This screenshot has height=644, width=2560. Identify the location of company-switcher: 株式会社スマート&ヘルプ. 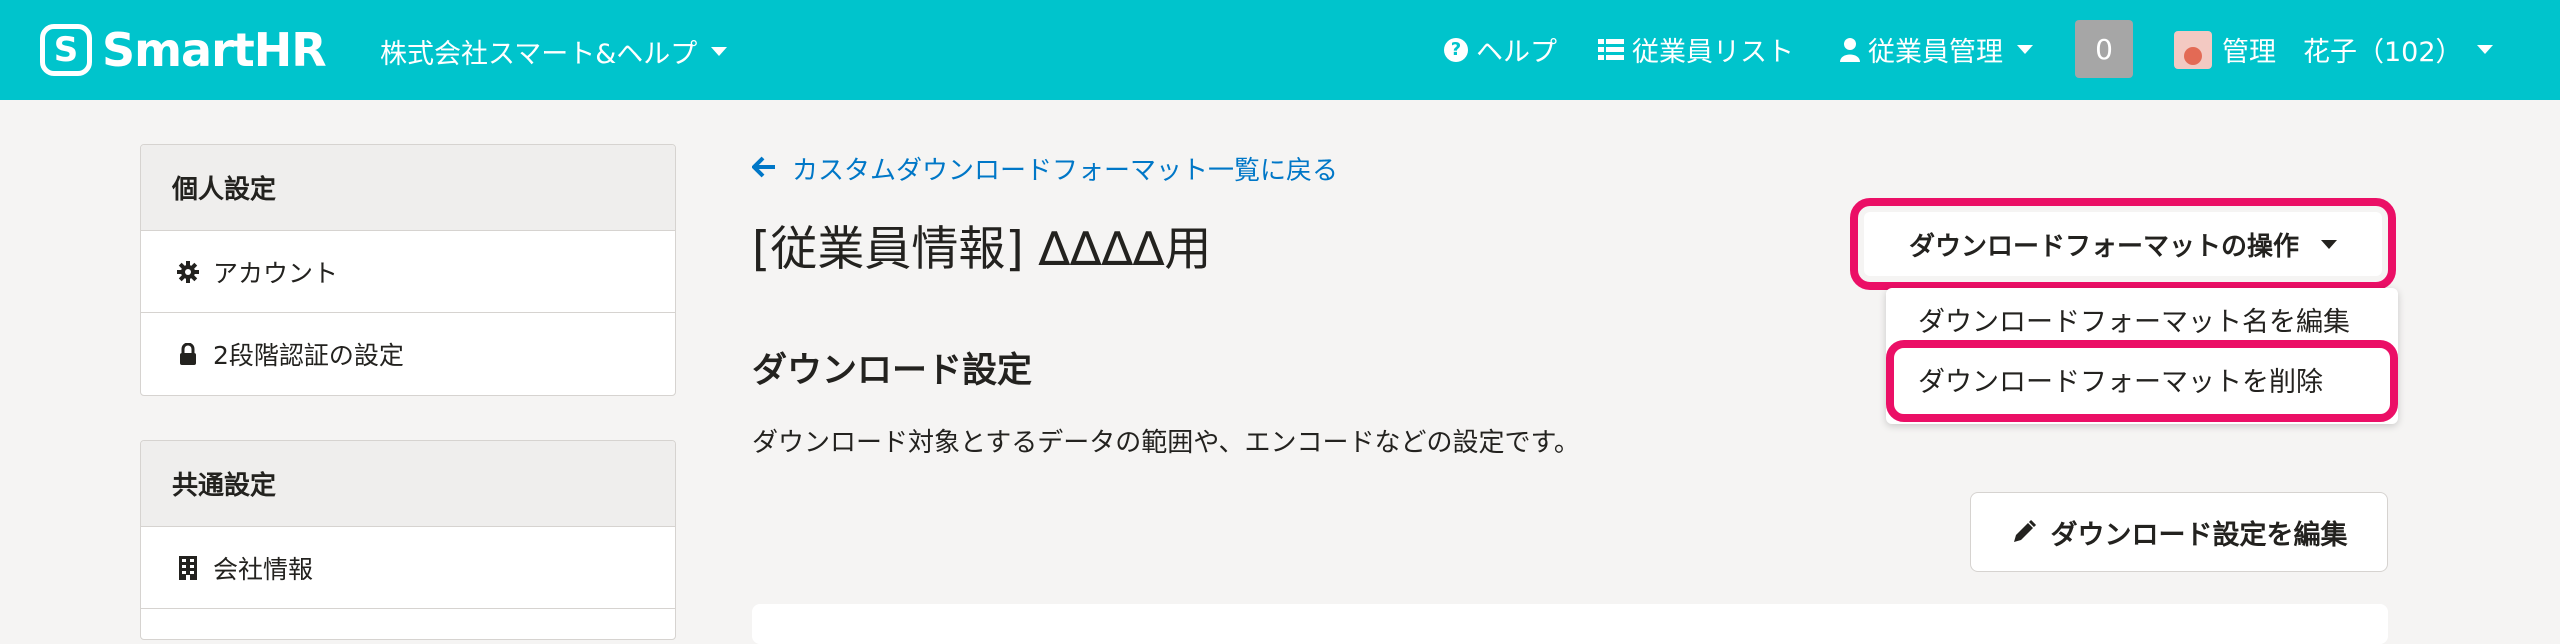
(554, 51).